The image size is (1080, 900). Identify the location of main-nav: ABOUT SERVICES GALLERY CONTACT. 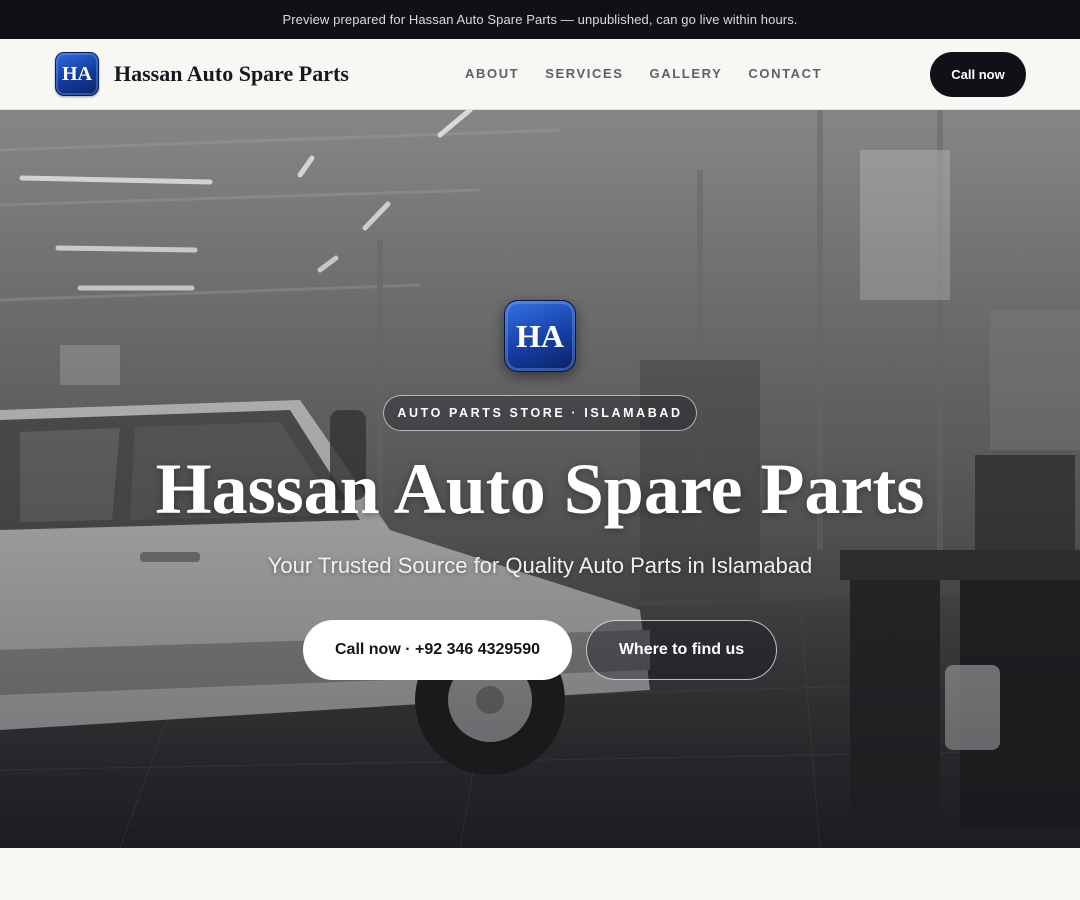
(656, 73).